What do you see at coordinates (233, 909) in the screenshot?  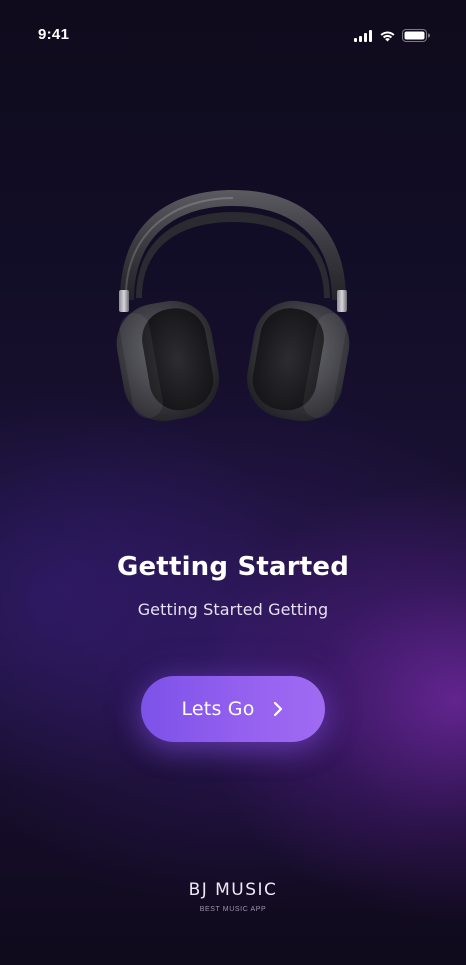 I see `brand-tagline: BEST MUSIC APP` at bounding box center [233, 909].